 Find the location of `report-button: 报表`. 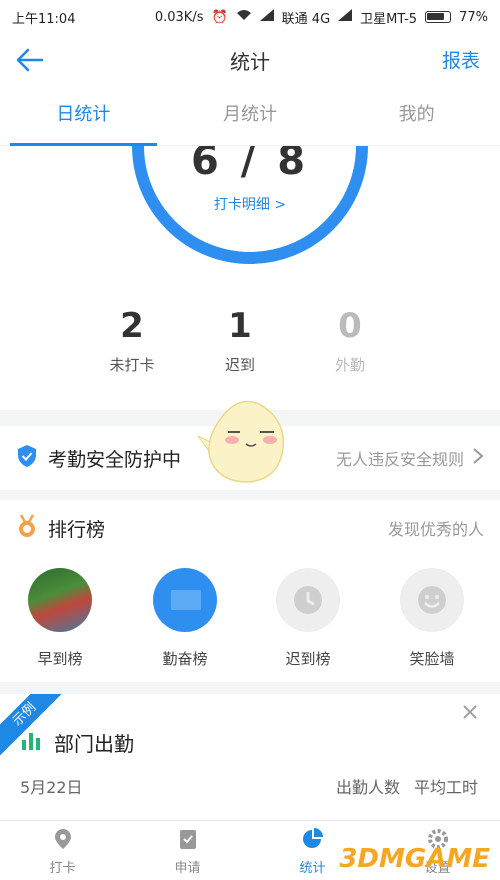

report-button: 报表 is located at coordinates (461, 59).